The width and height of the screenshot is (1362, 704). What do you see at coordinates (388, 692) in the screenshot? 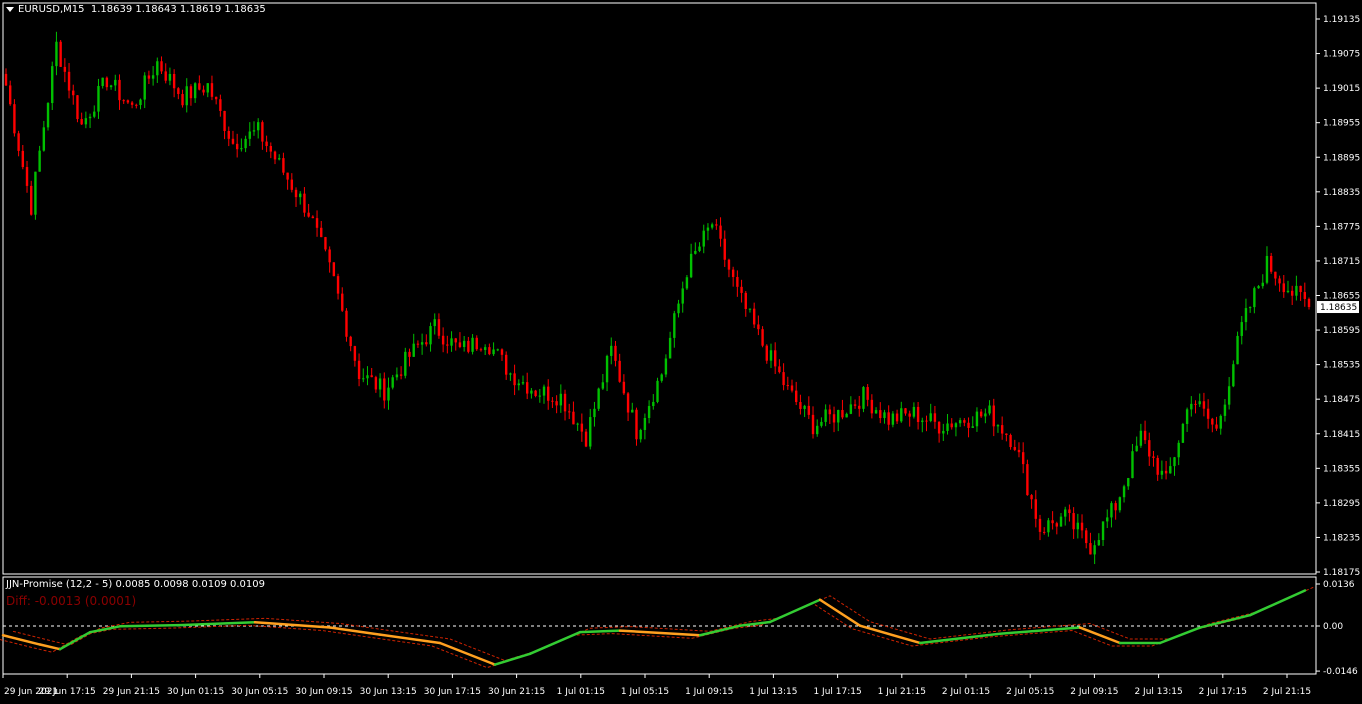
I see `time-axis-label: 30 Jun 13:15` at bounding box center [388, 692].